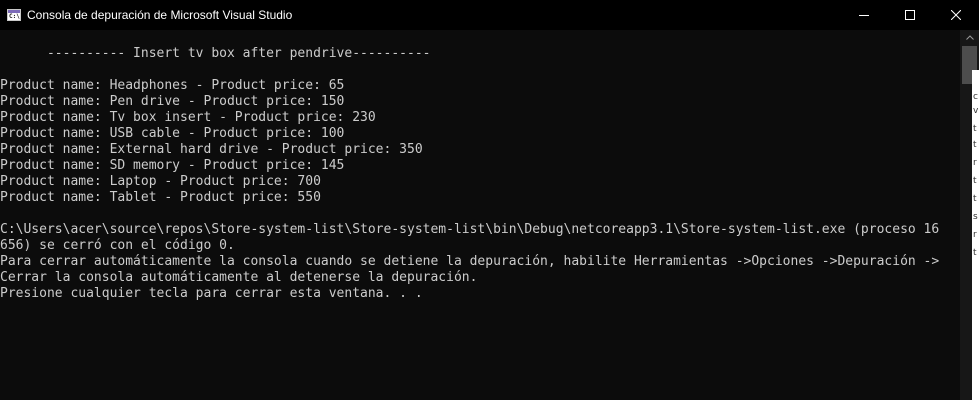 This screenshot has width=979, height=400. Describe the element at coordinates (975, 217) in the screenshot. I see `background-glyph: s` at that location.